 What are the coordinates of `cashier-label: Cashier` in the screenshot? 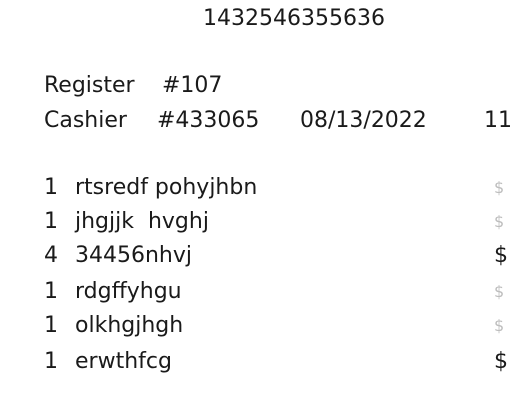 It's located at (85, 120).